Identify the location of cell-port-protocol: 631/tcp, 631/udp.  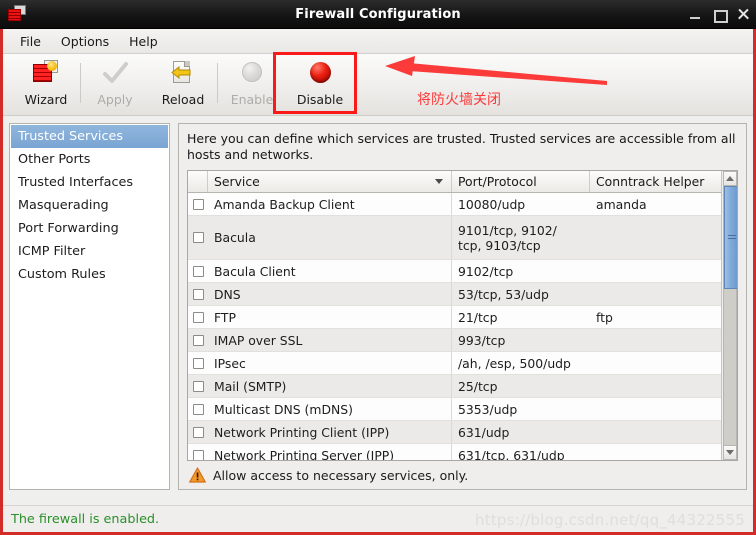
(511, 454).